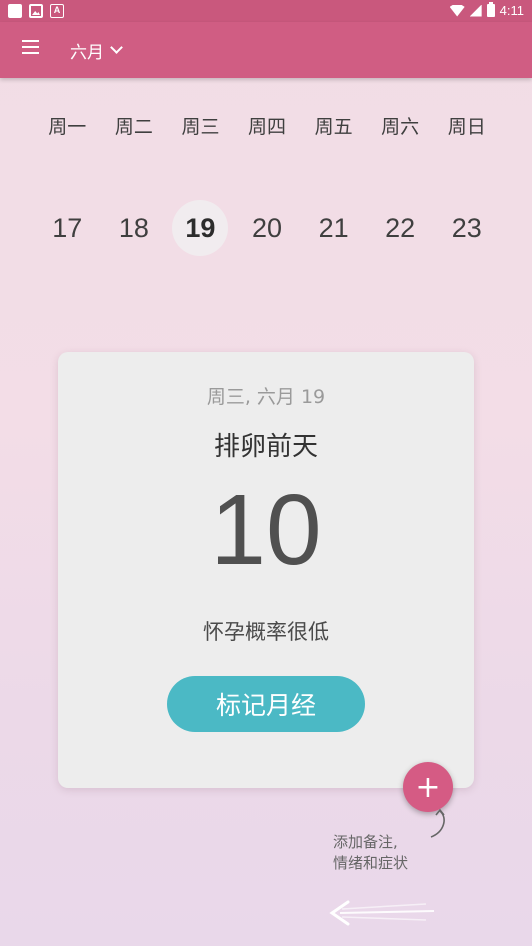 The image size is (532, 946). I want to click on weekday-label: 周四, so click(267, 127).